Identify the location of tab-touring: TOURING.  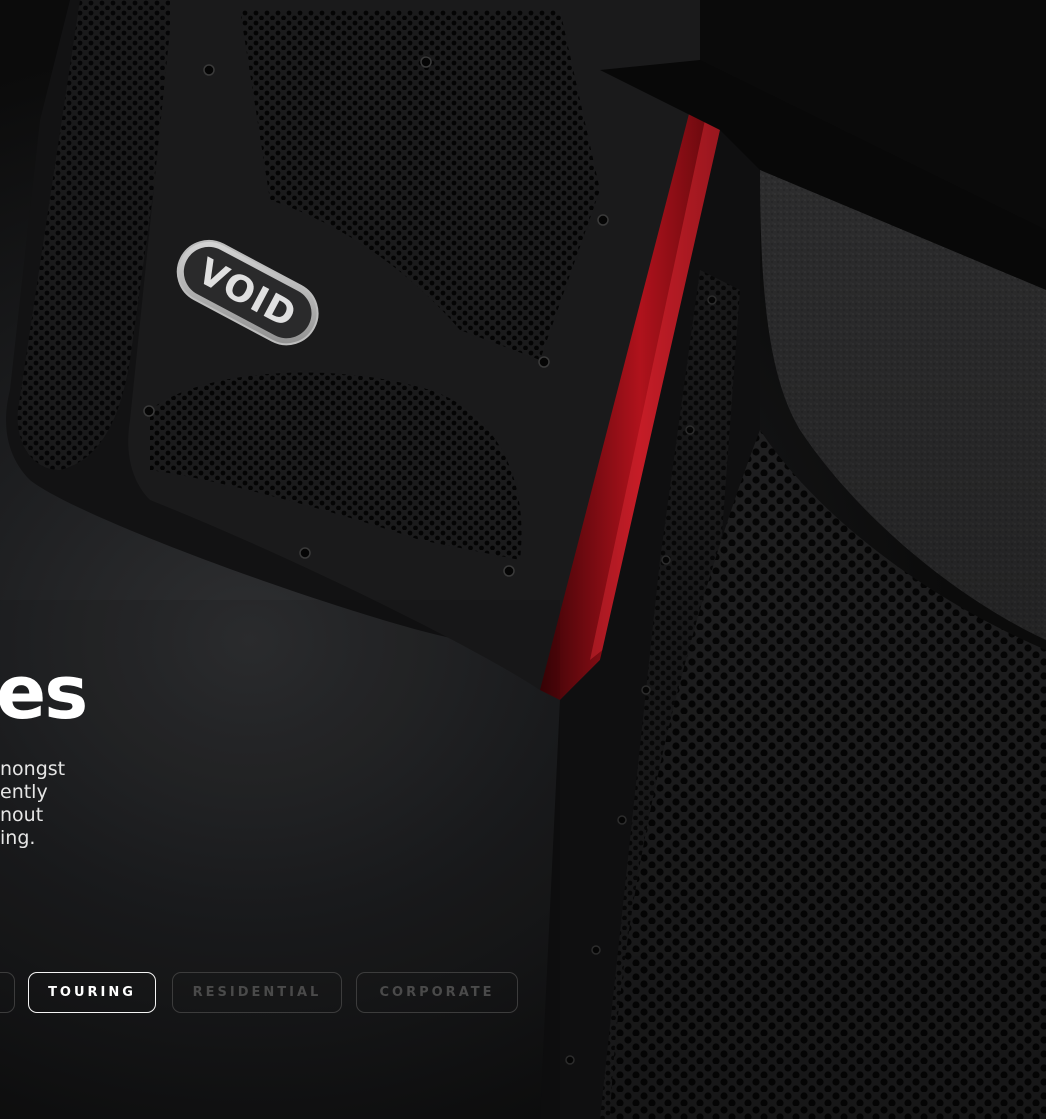
(92, 992).